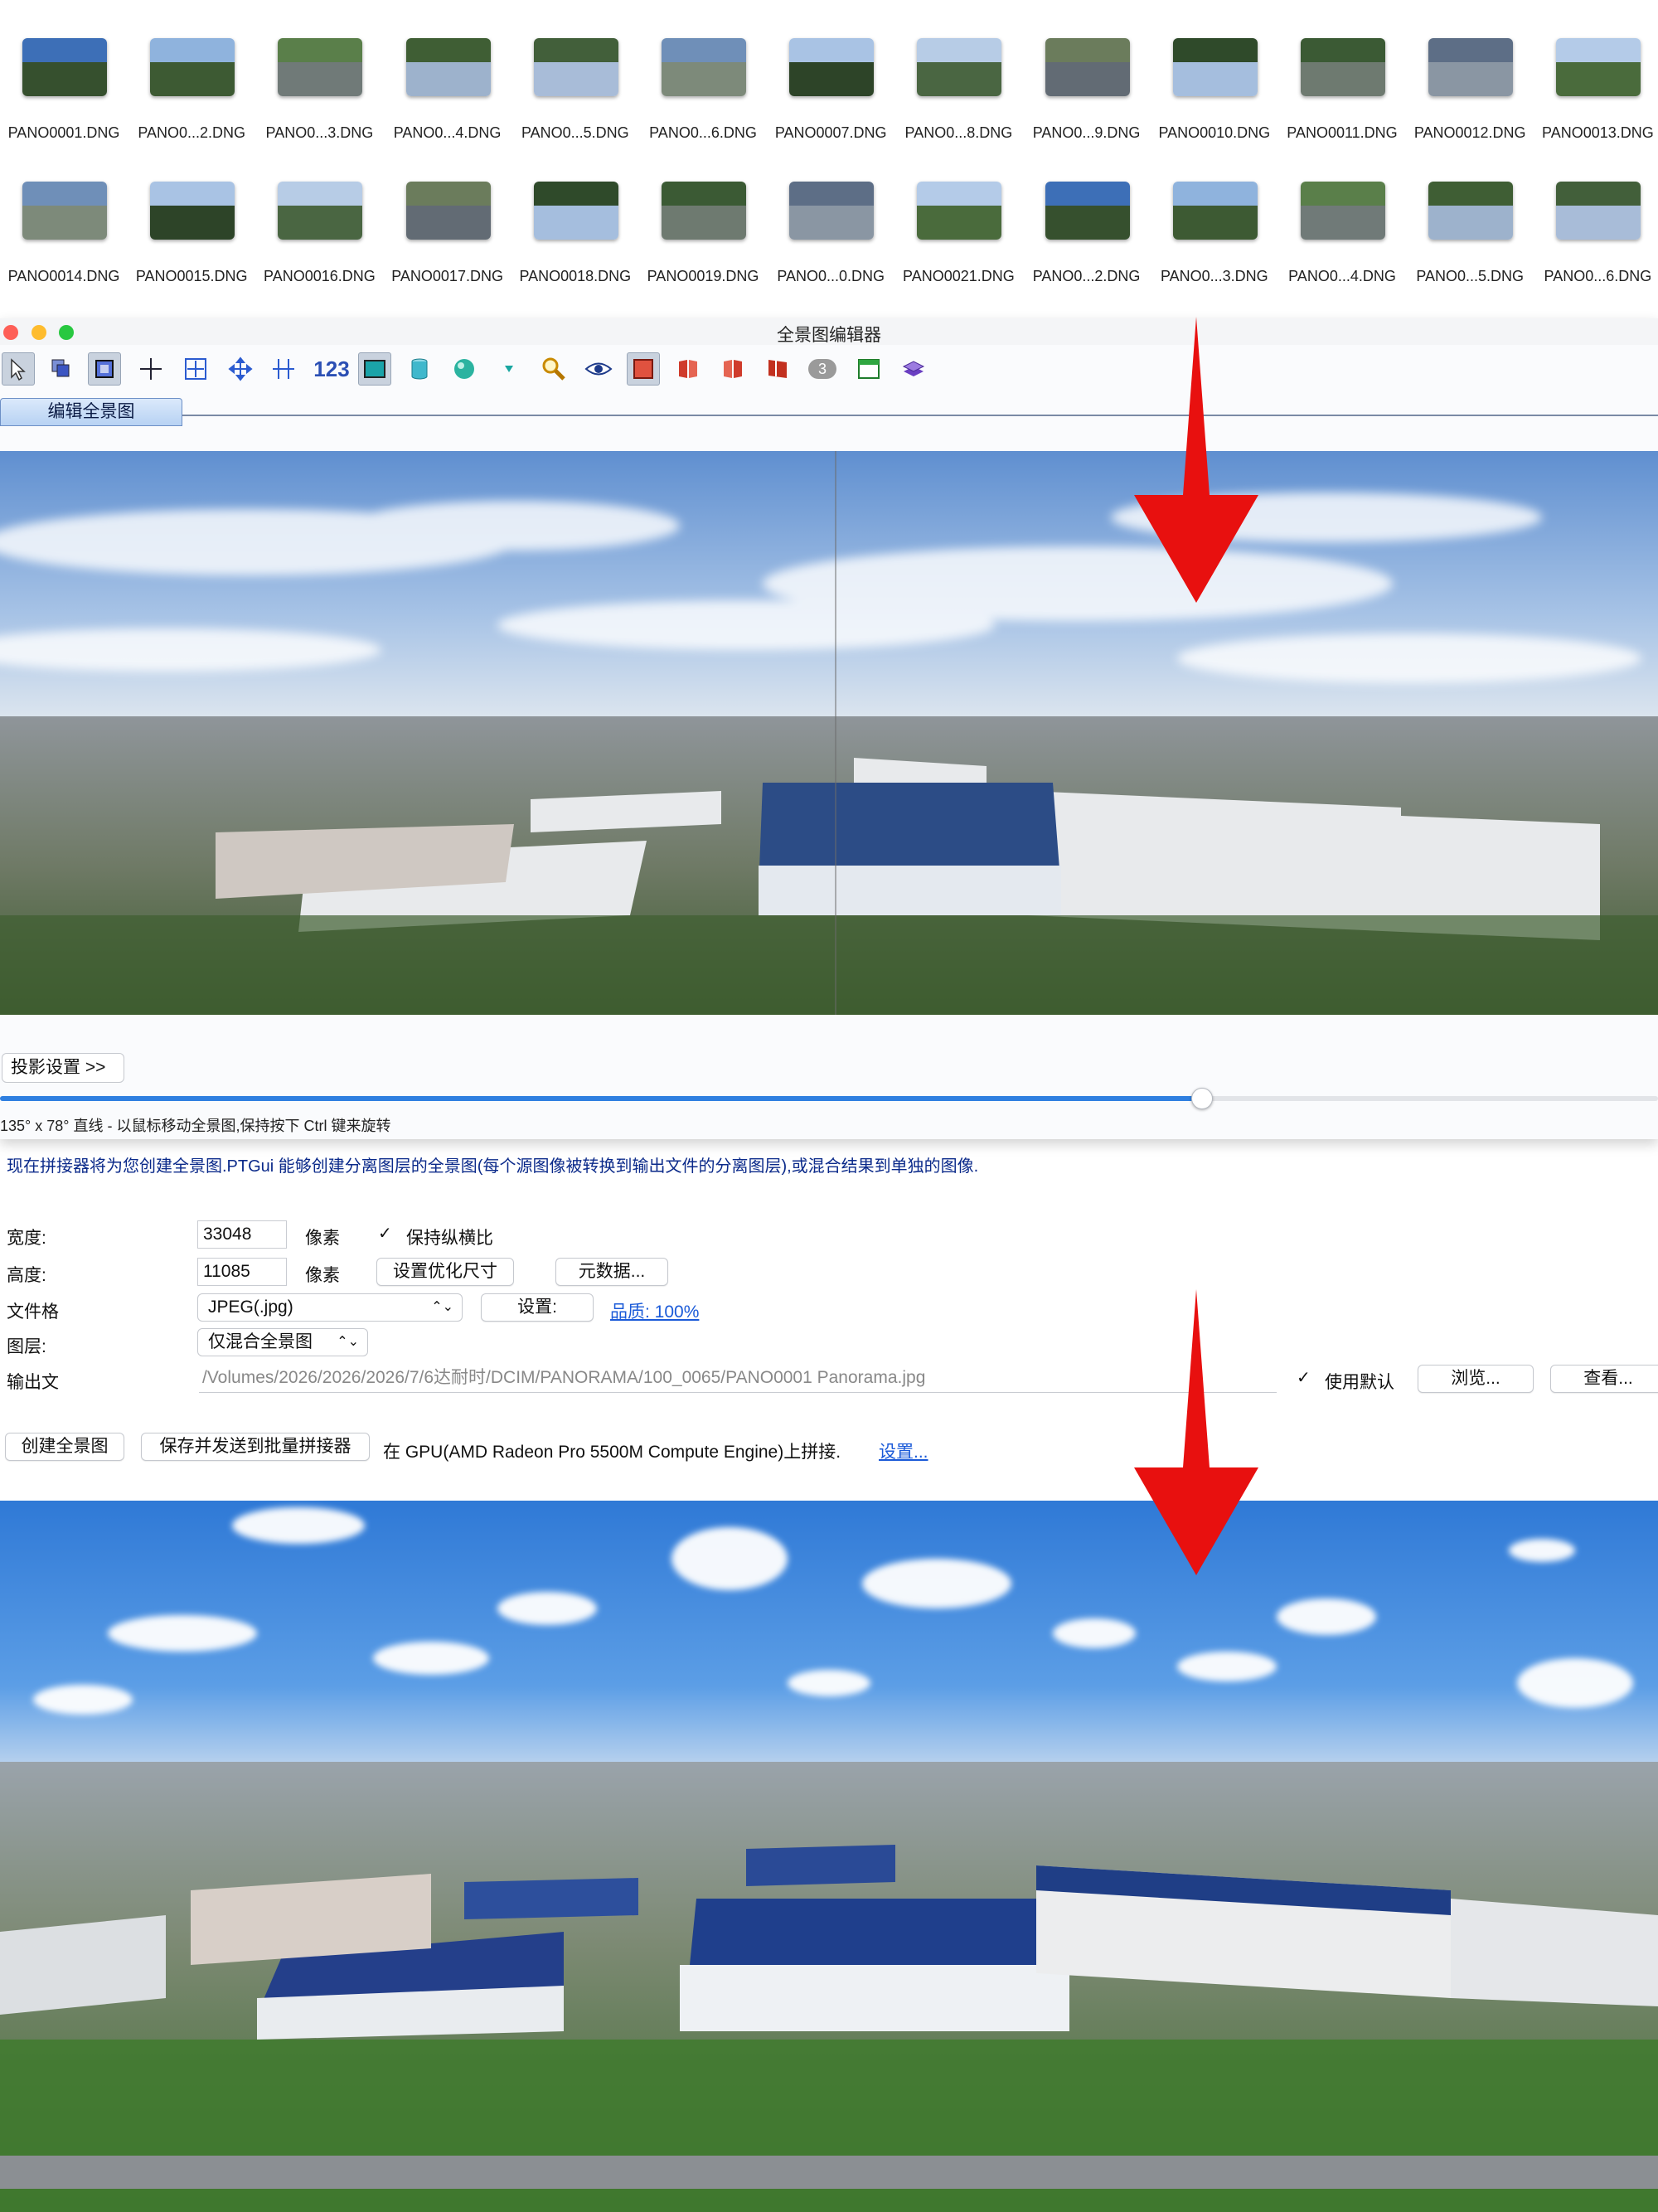  Describe the element at coordinates (242, 1234) in the screenshot. I see `width-input: 33048` at that location.